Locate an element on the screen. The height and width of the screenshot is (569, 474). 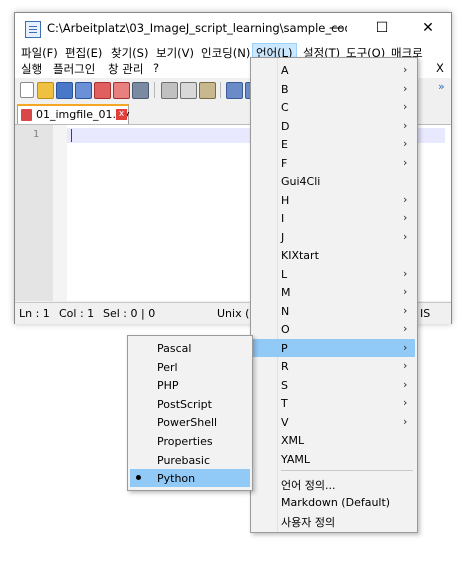
language-menu-item: Gui4Cli is located at coordinates (334, 181).